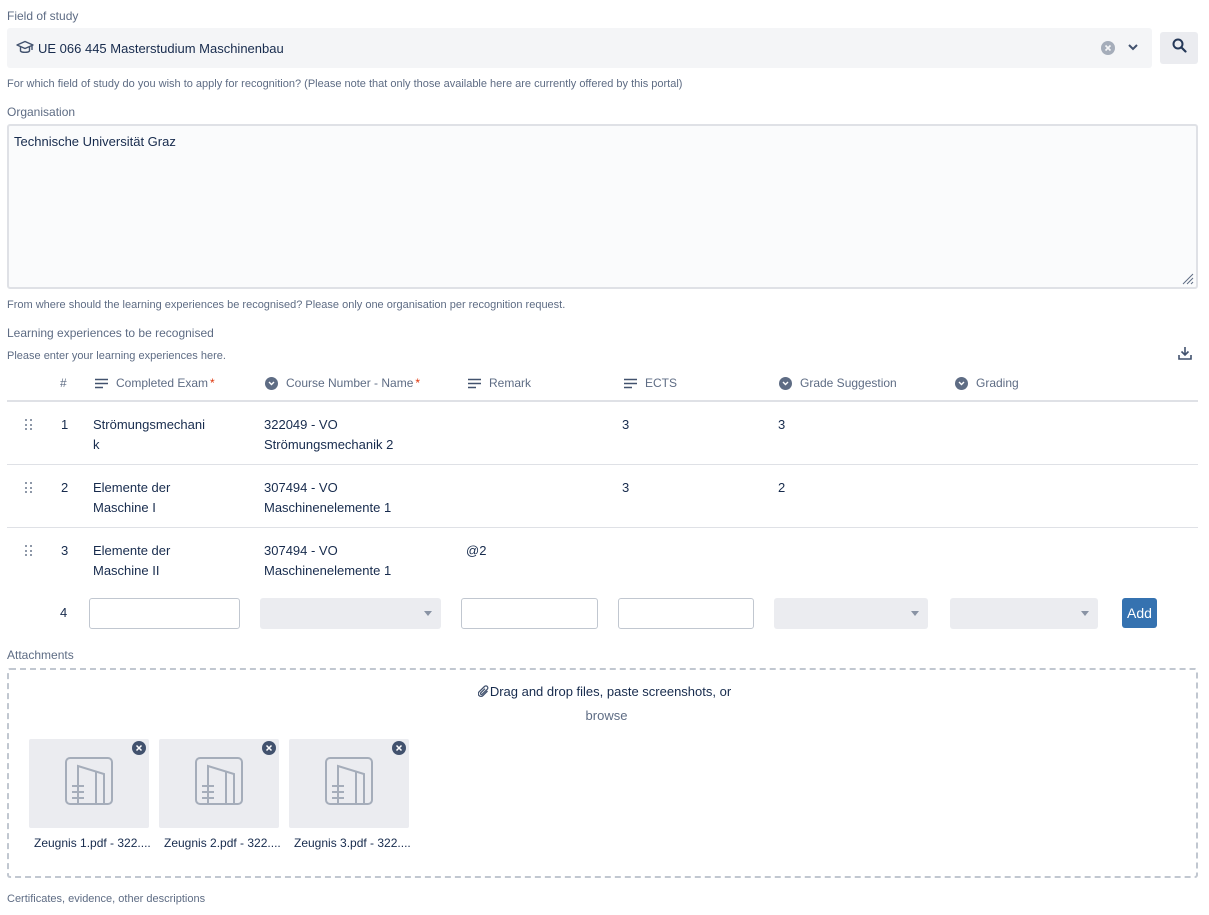 The image size is (1209, 915). I want to click on cell-completed-exam: Elemente der Maschine I, so click(132, 497).